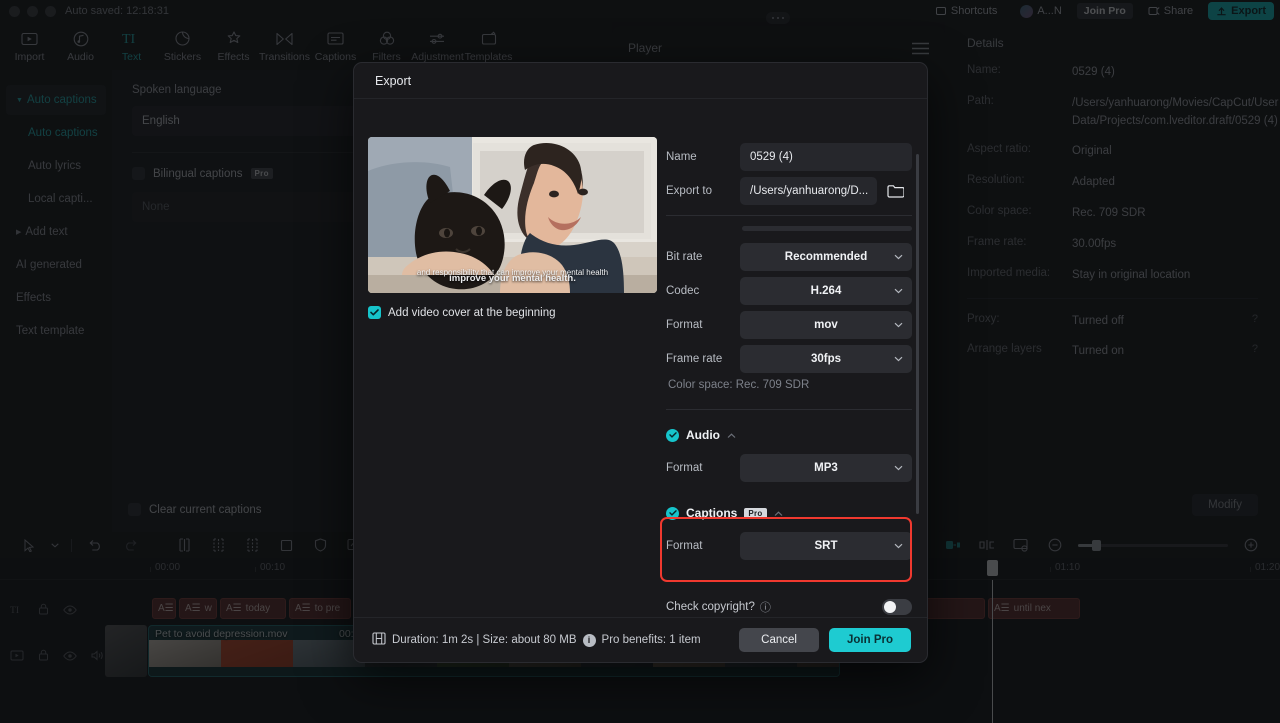  What do you see at coordinates (198, 608) in the screenshot?
I see `text-clip: A☰ w` at bounding box center [198, 608].